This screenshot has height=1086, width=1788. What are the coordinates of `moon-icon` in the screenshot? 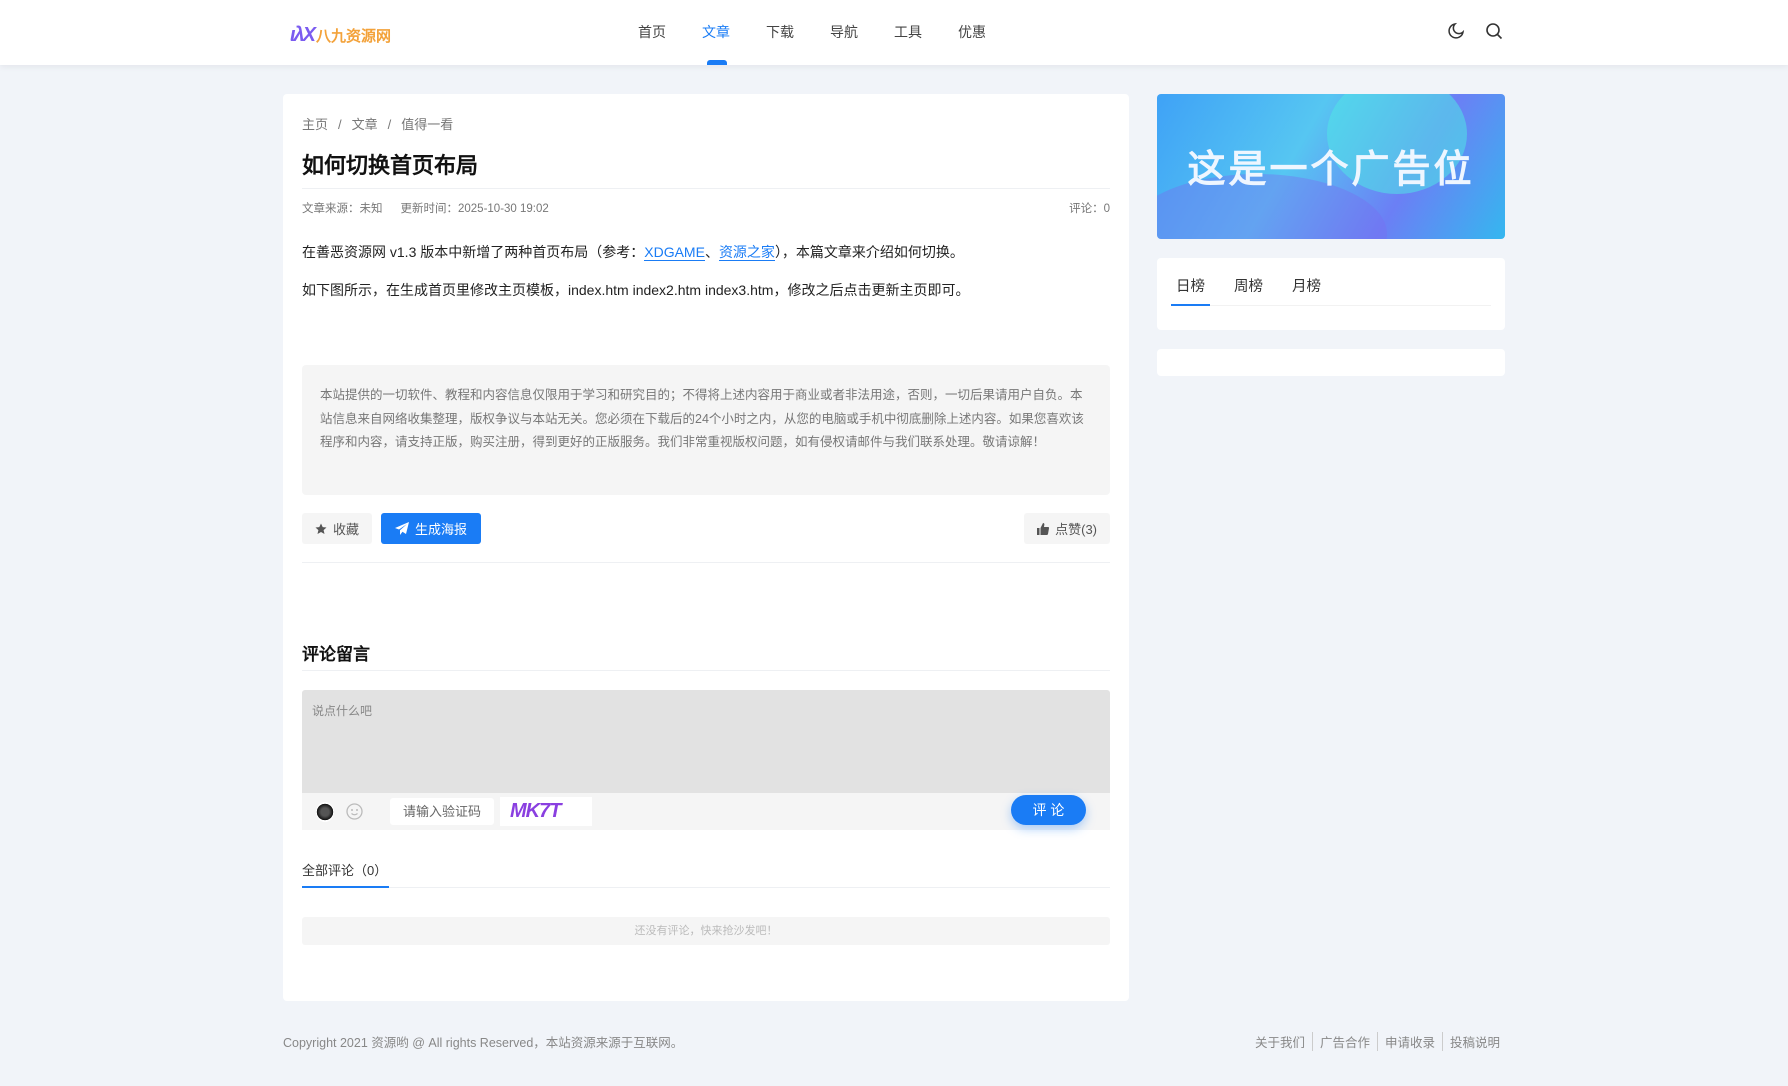 It's located at (1456, 31).